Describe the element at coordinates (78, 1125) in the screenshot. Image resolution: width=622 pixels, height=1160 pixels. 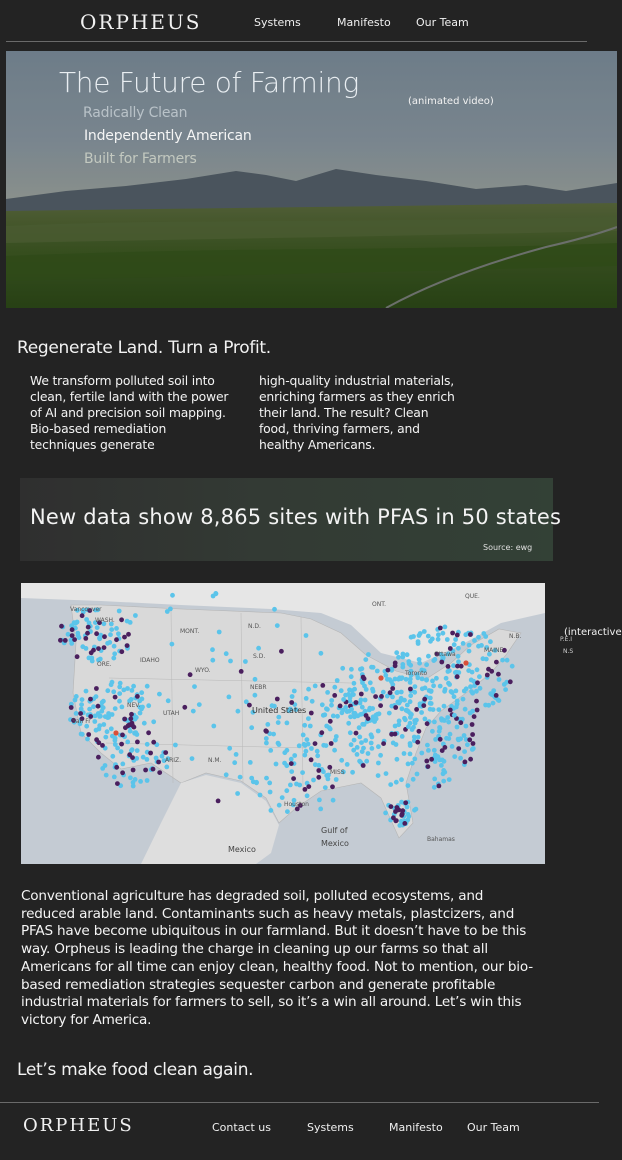
I see `footer-logo: ORPHEUS` at that location.